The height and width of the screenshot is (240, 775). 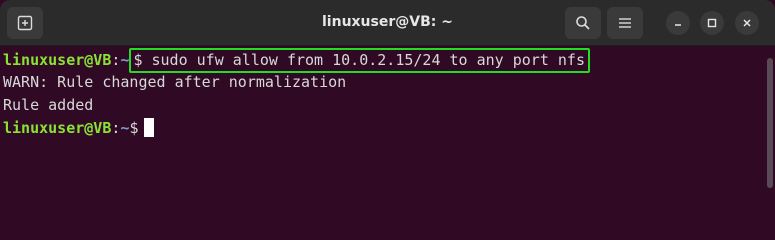 What do you see at coordinates (125, 60) in the screenshot?
I see `prompt-path: ~` at bounding box center [125, 60].